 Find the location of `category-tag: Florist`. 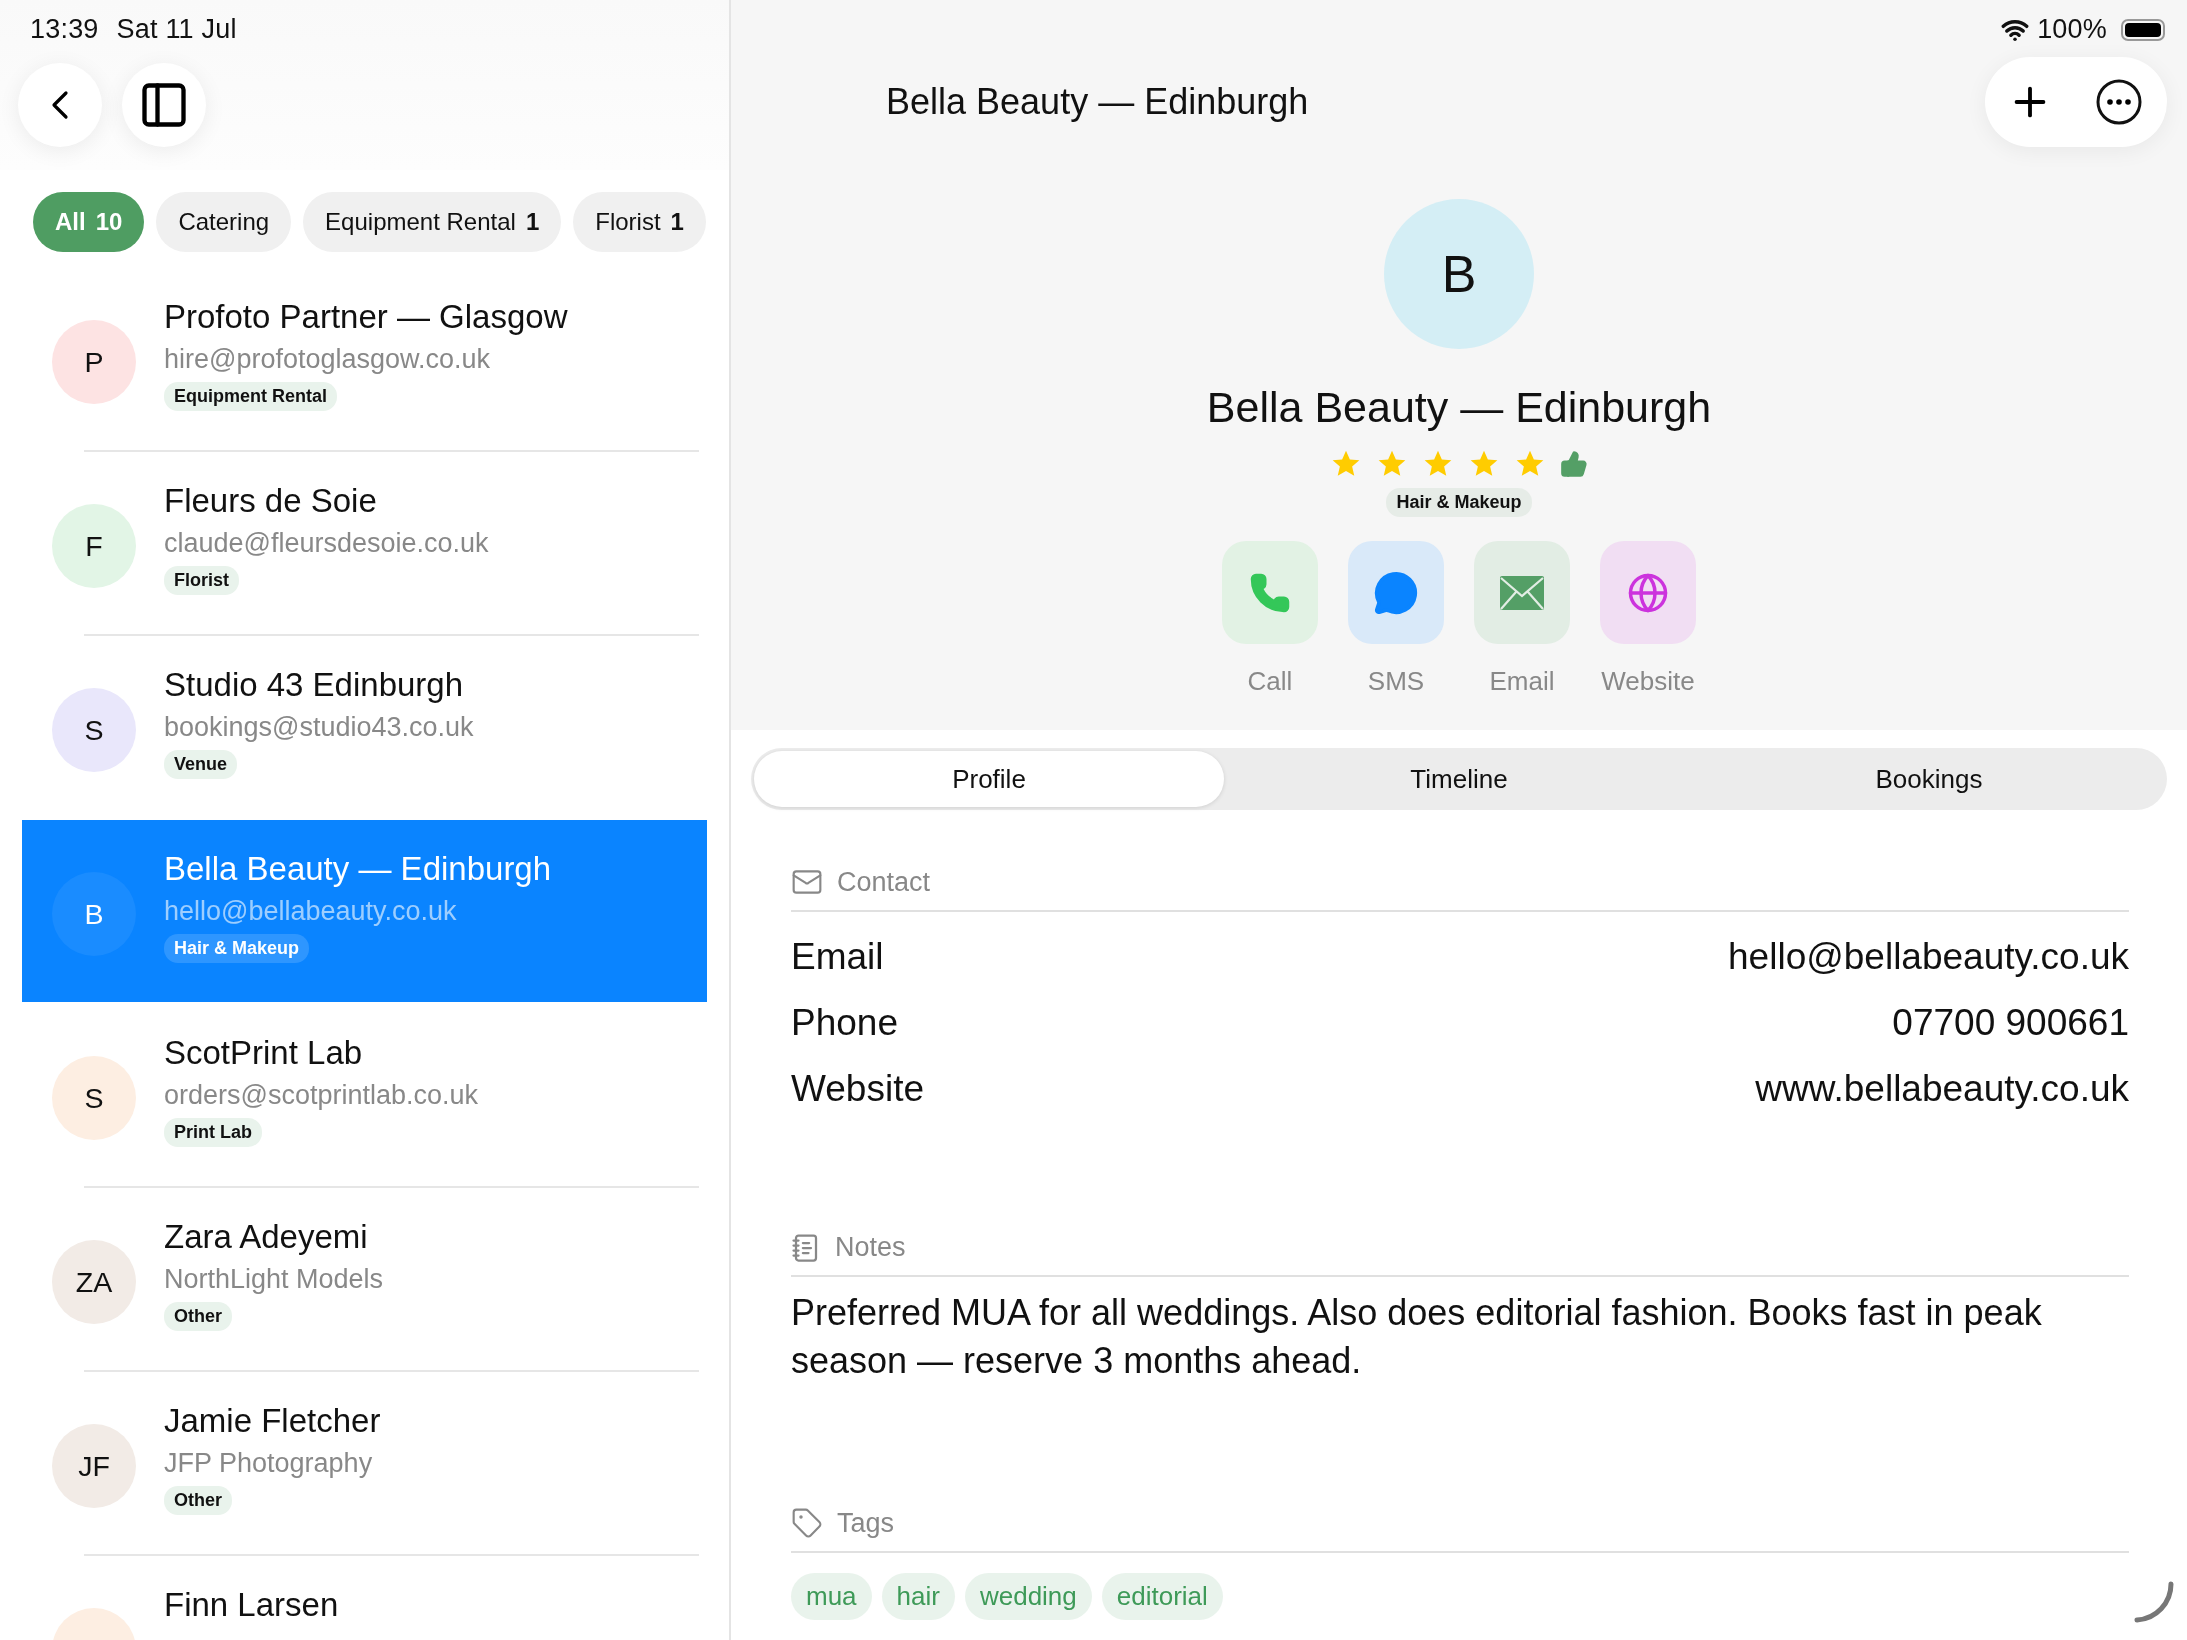

category-tag: Florist is located at coordinates (201, 580).